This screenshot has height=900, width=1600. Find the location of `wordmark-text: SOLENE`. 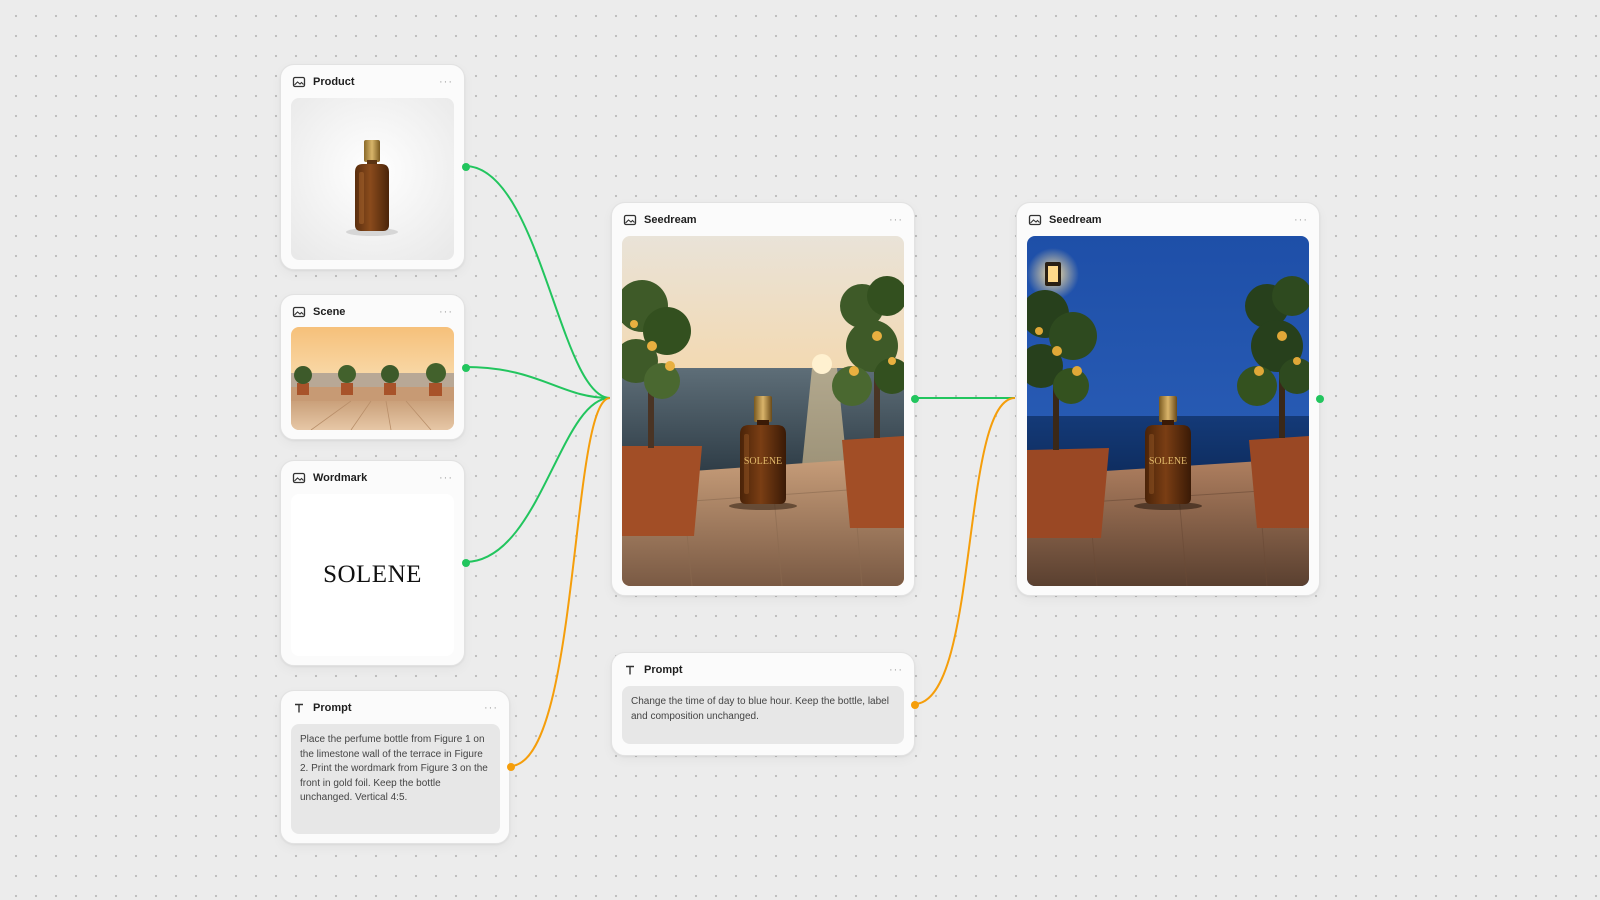

wordmark-text: SOLENE is located at coordinates (372, 574).